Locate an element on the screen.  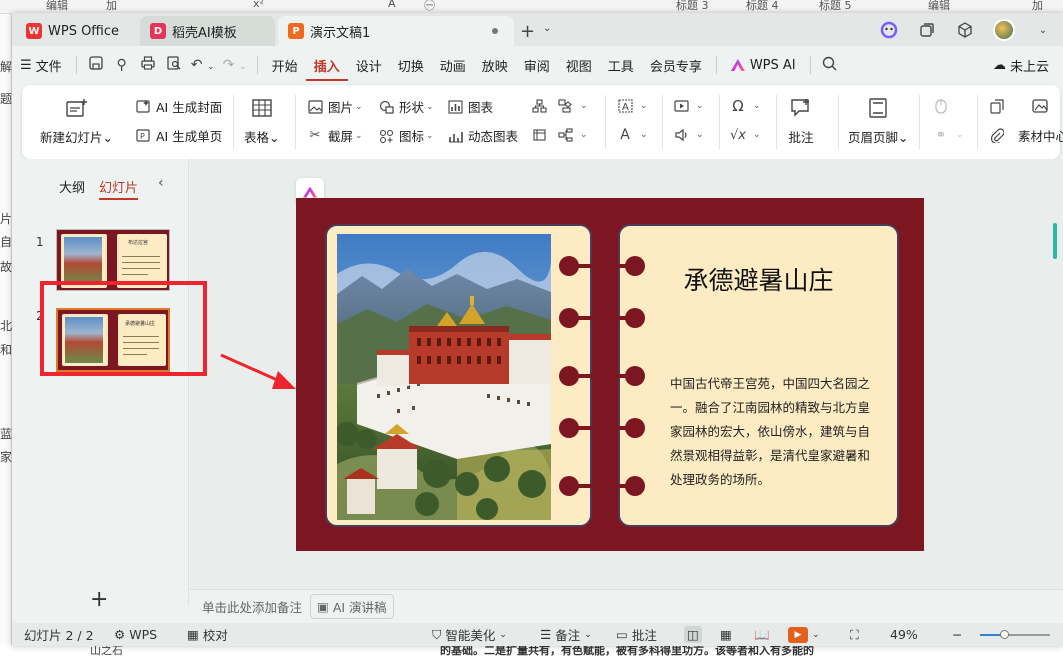
wordart-button: A ⌄ is located at coordinates (631, 135).